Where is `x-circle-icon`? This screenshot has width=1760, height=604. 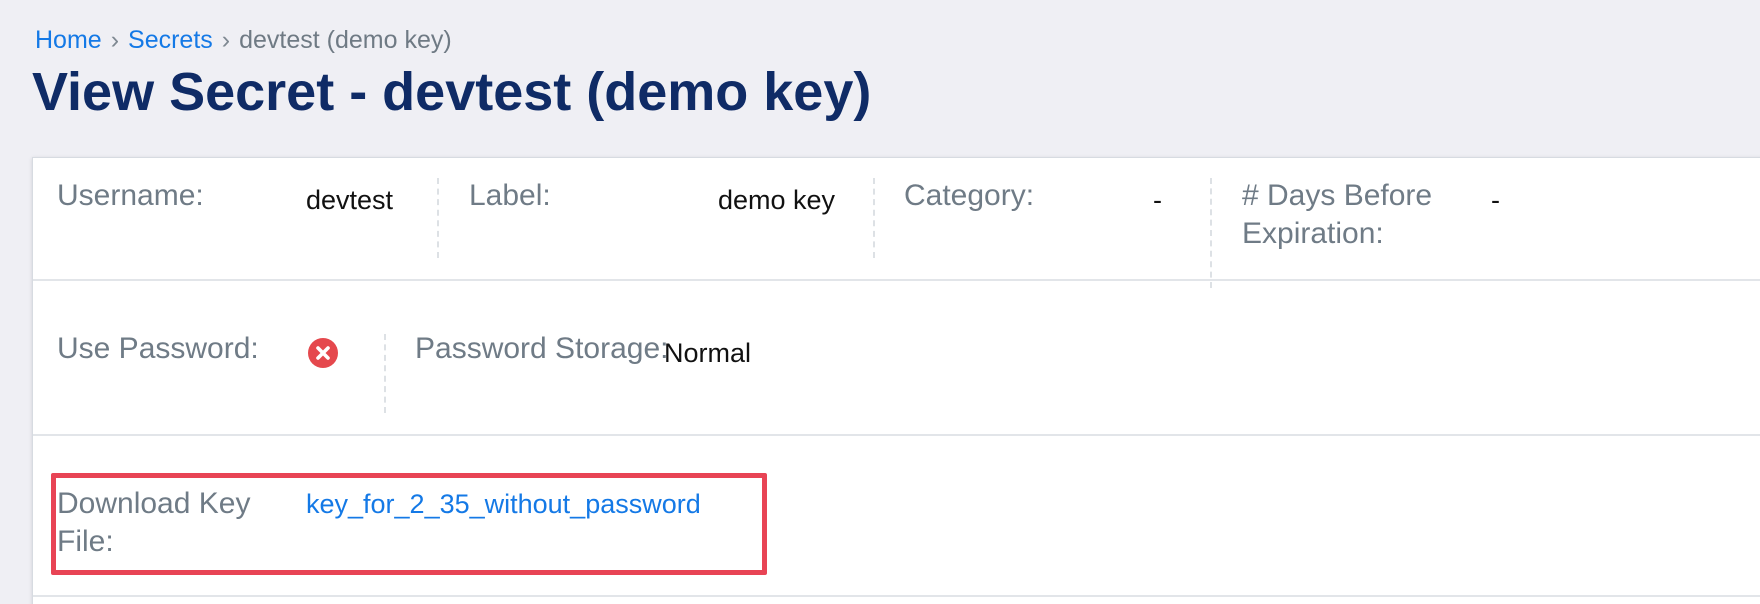
x-circle-icon is located at coordinates (323, 353).